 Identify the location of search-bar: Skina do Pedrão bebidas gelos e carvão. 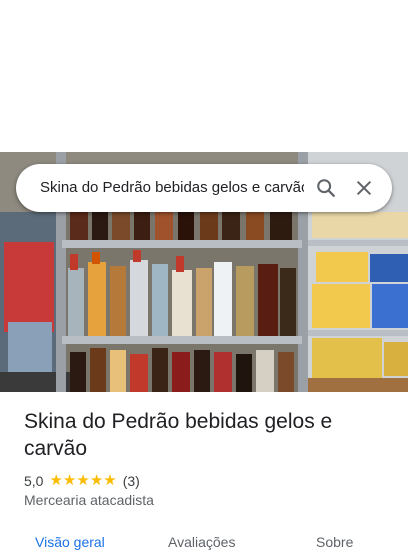
(204, 188).